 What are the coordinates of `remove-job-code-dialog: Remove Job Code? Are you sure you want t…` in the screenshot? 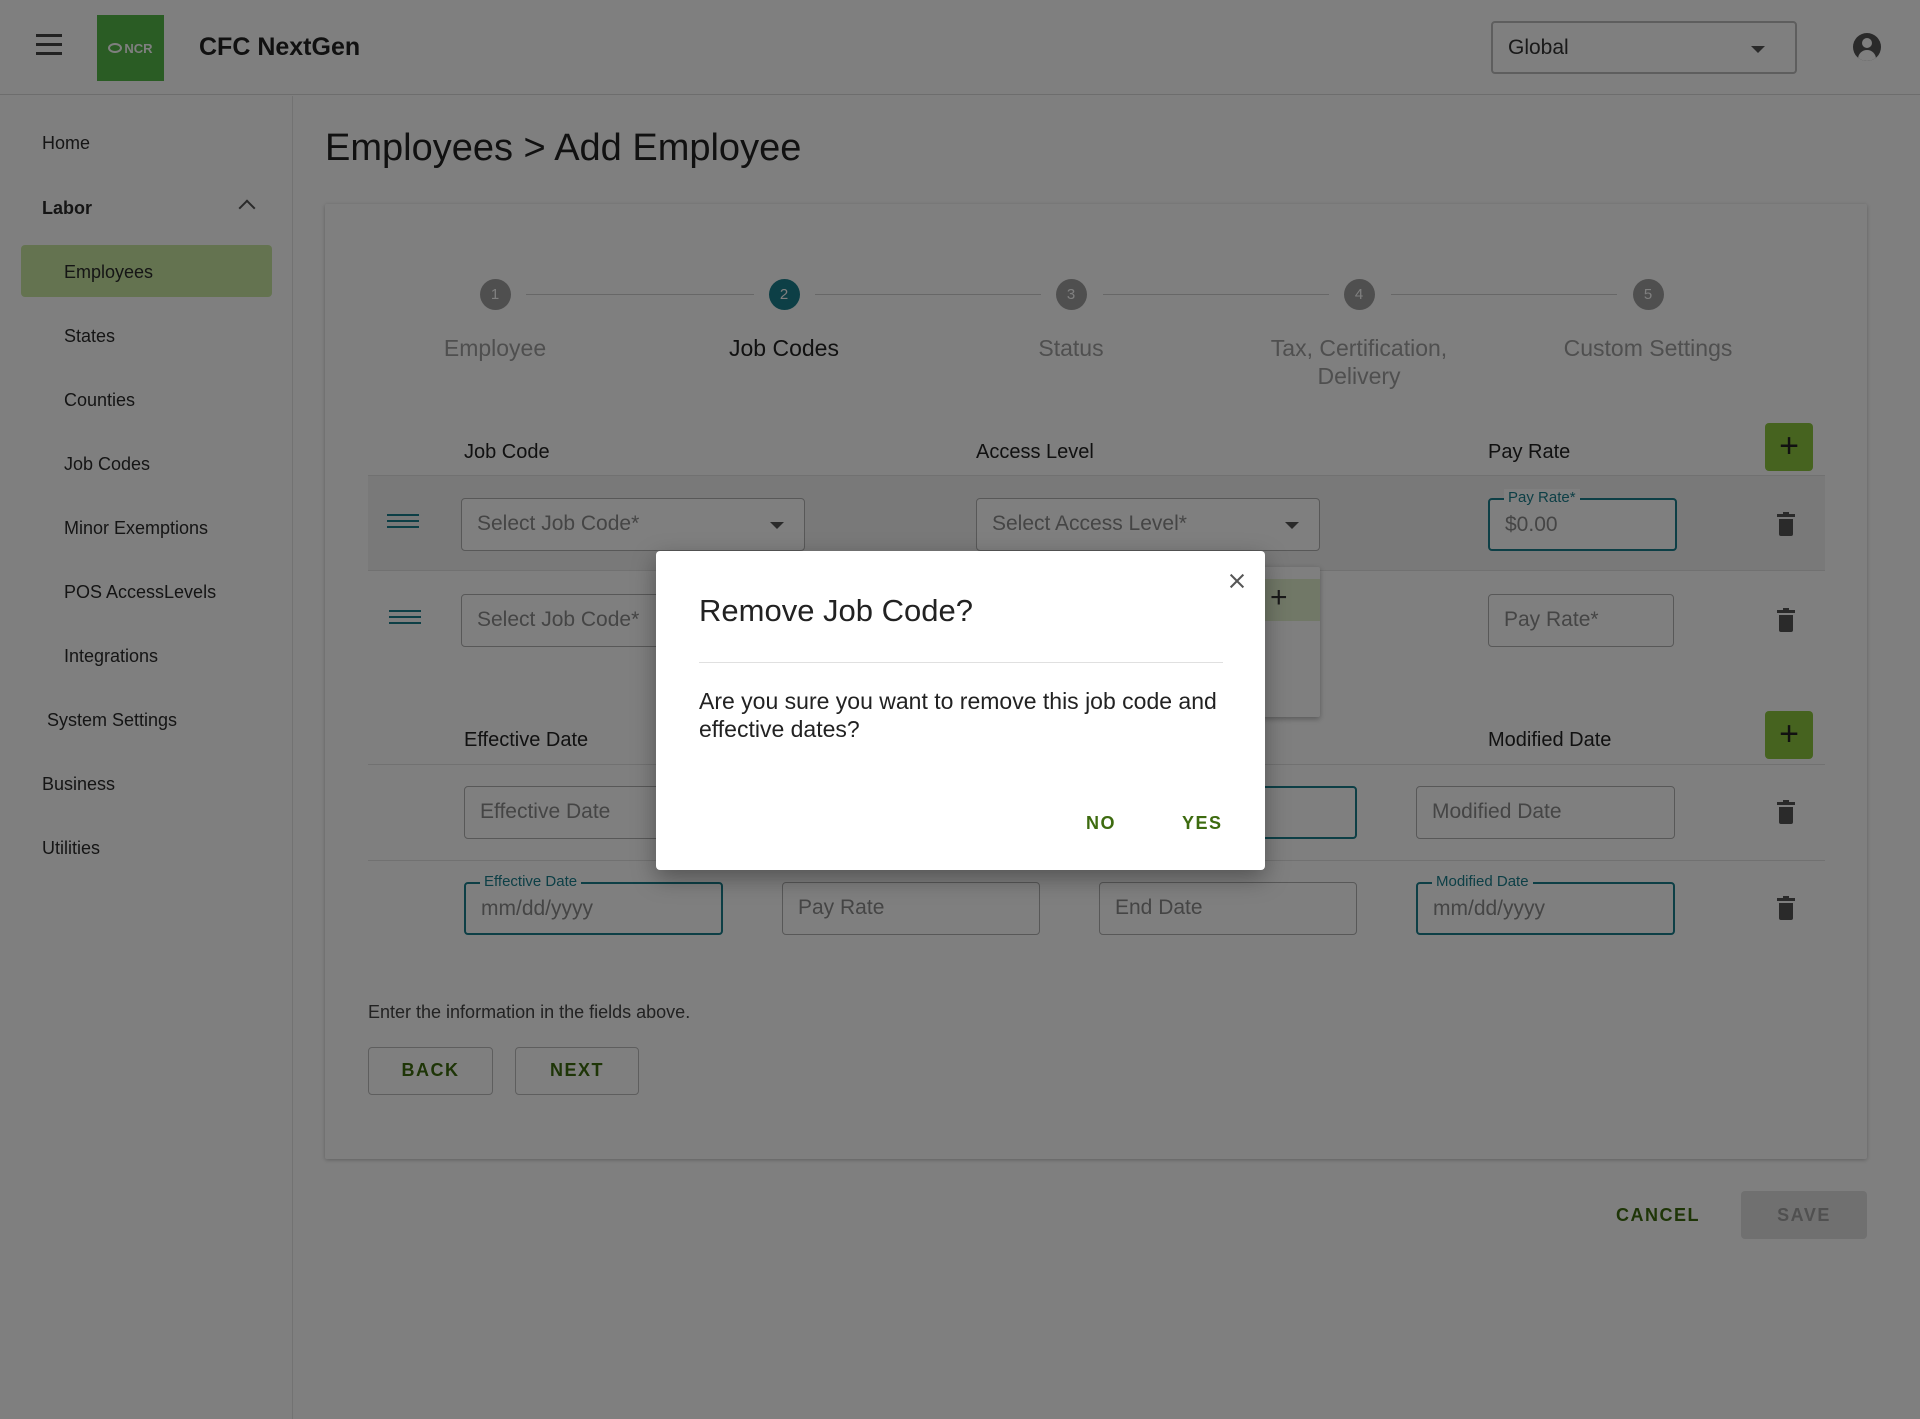 It's located at (960, 710).